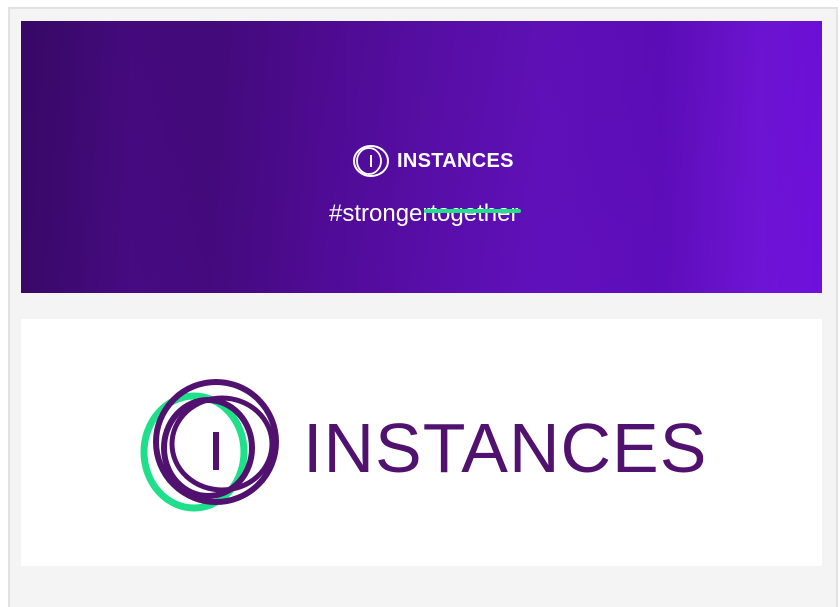  What do you see at coordinates (424, 213) in the screenshot?
I see `banner-hashtag: #strongertogether` at bounding box center [424, 213].